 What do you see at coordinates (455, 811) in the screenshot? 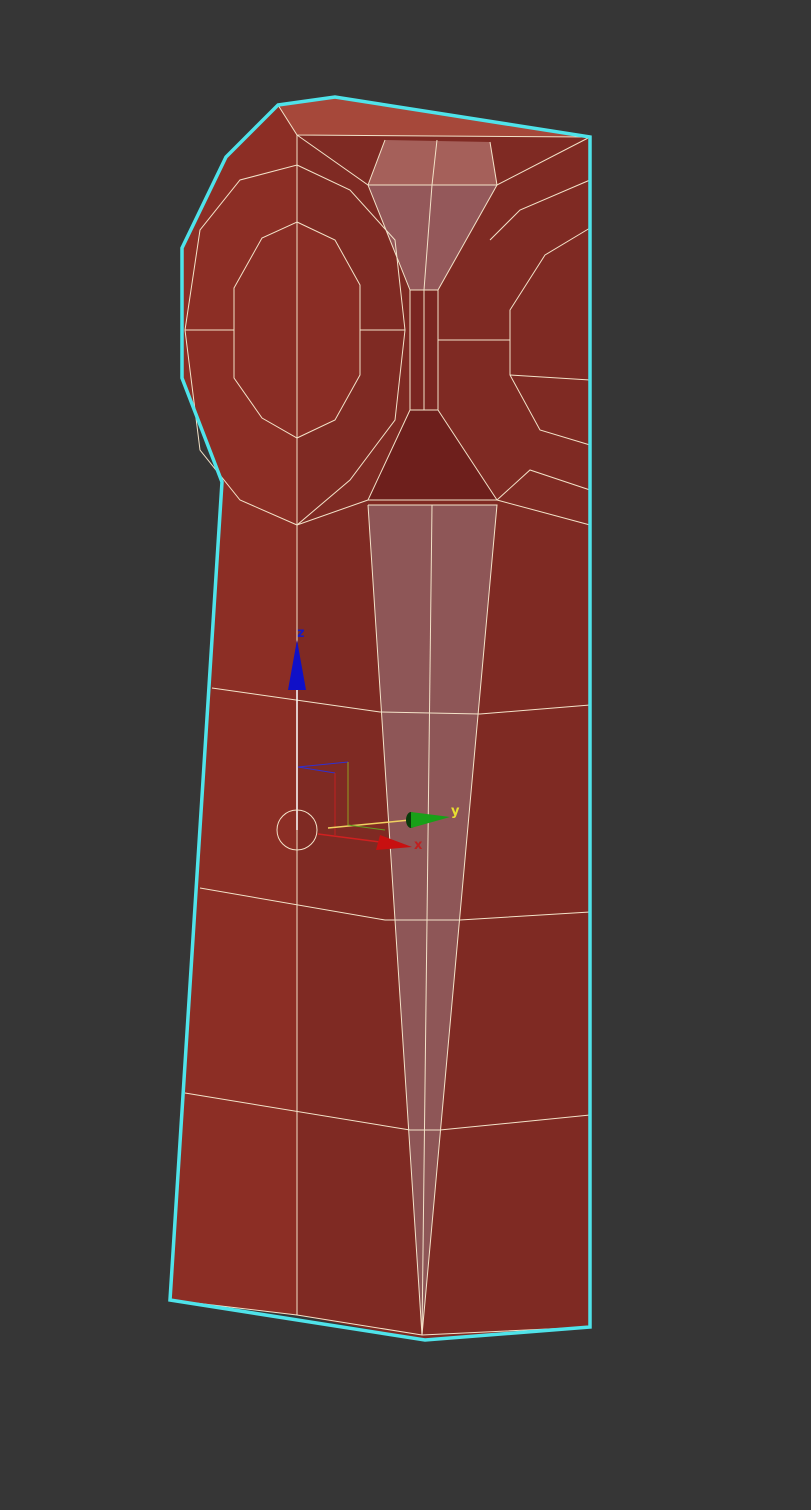
I see `y-axis-label: y` at bounding box center [455, 811].